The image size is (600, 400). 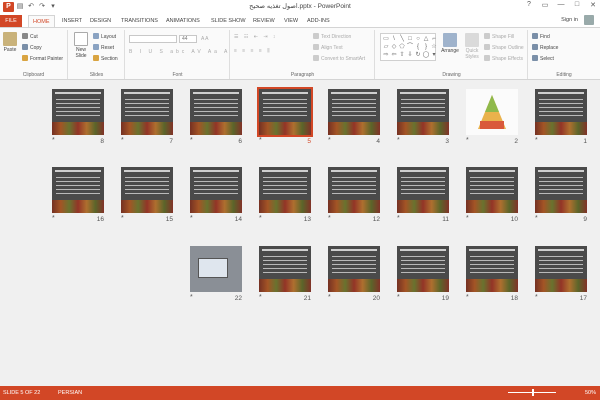 I want to click on tab-home: HOME, so click(x=41, y=21).